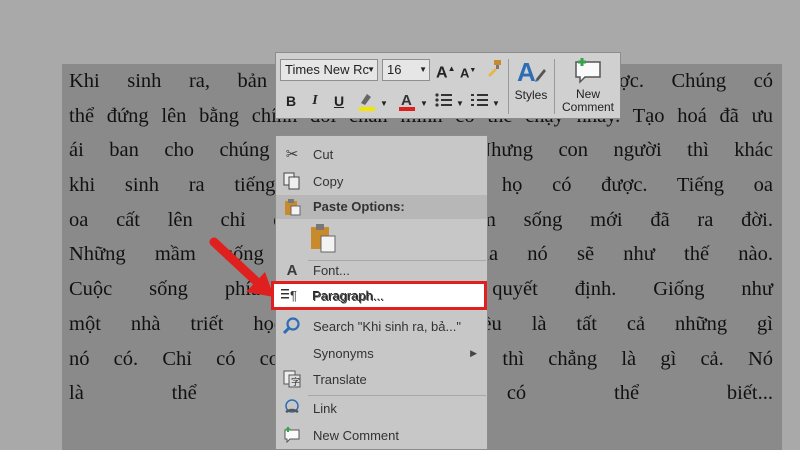 The height and width of the screenshot is (450, 800). What do you see at coordinates (241, 267) in the screenshot?
I see `pointer-arrow-icon` at bounding box center [241, 267].